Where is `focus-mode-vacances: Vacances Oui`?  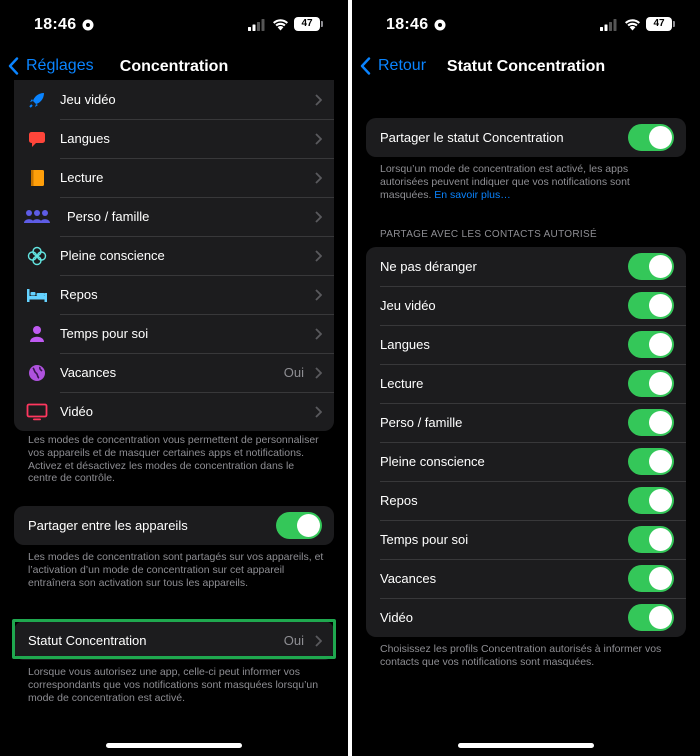 focus-mode-vacances: Vacances Oui is located at coordinates (174, 372).